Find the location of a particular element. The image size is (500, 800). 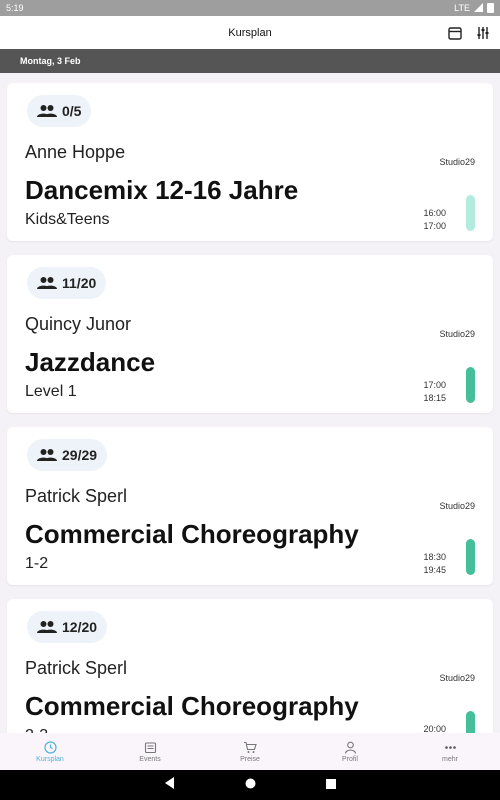

home-icon is located at coordinates (250, 785).